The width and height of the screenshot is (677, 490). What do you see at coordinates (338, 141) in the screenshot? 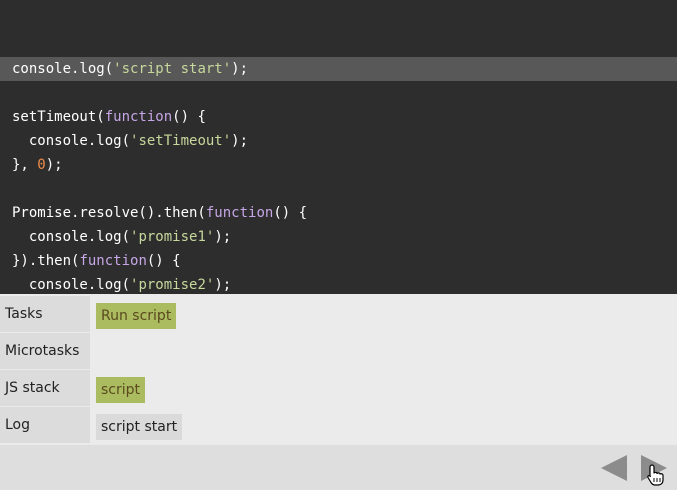
I see `code-line: console.log('setTimeout');` at bounding box center [338, 141].